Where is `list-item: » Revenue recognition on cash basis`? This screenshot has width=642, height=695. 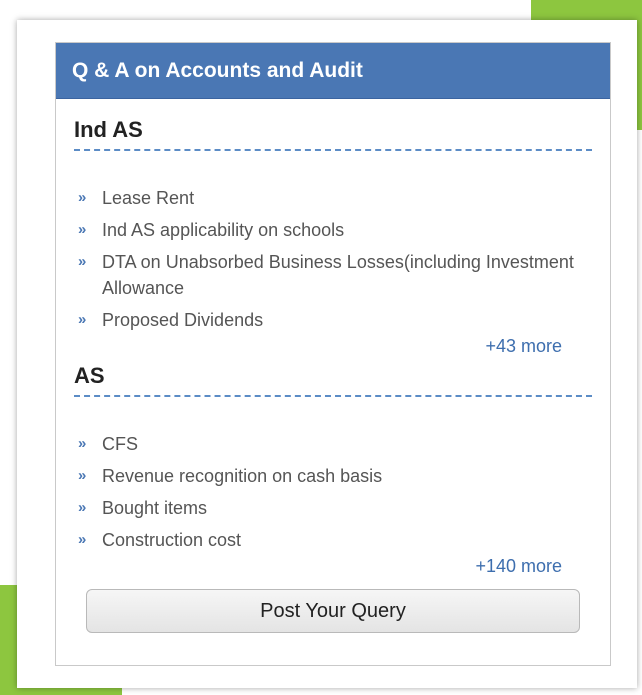
list-item: » Revenue recognition on cash basis is located at coordinates (335, 476).